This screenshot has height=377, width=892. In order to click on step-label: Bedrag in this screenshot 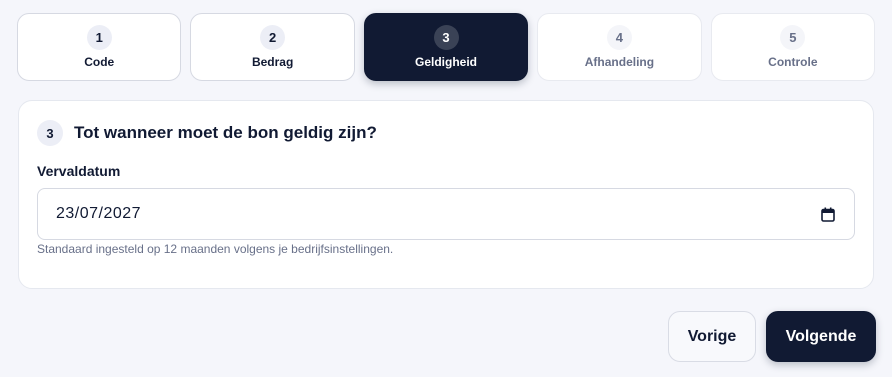, I will do `click(272, 62)`.